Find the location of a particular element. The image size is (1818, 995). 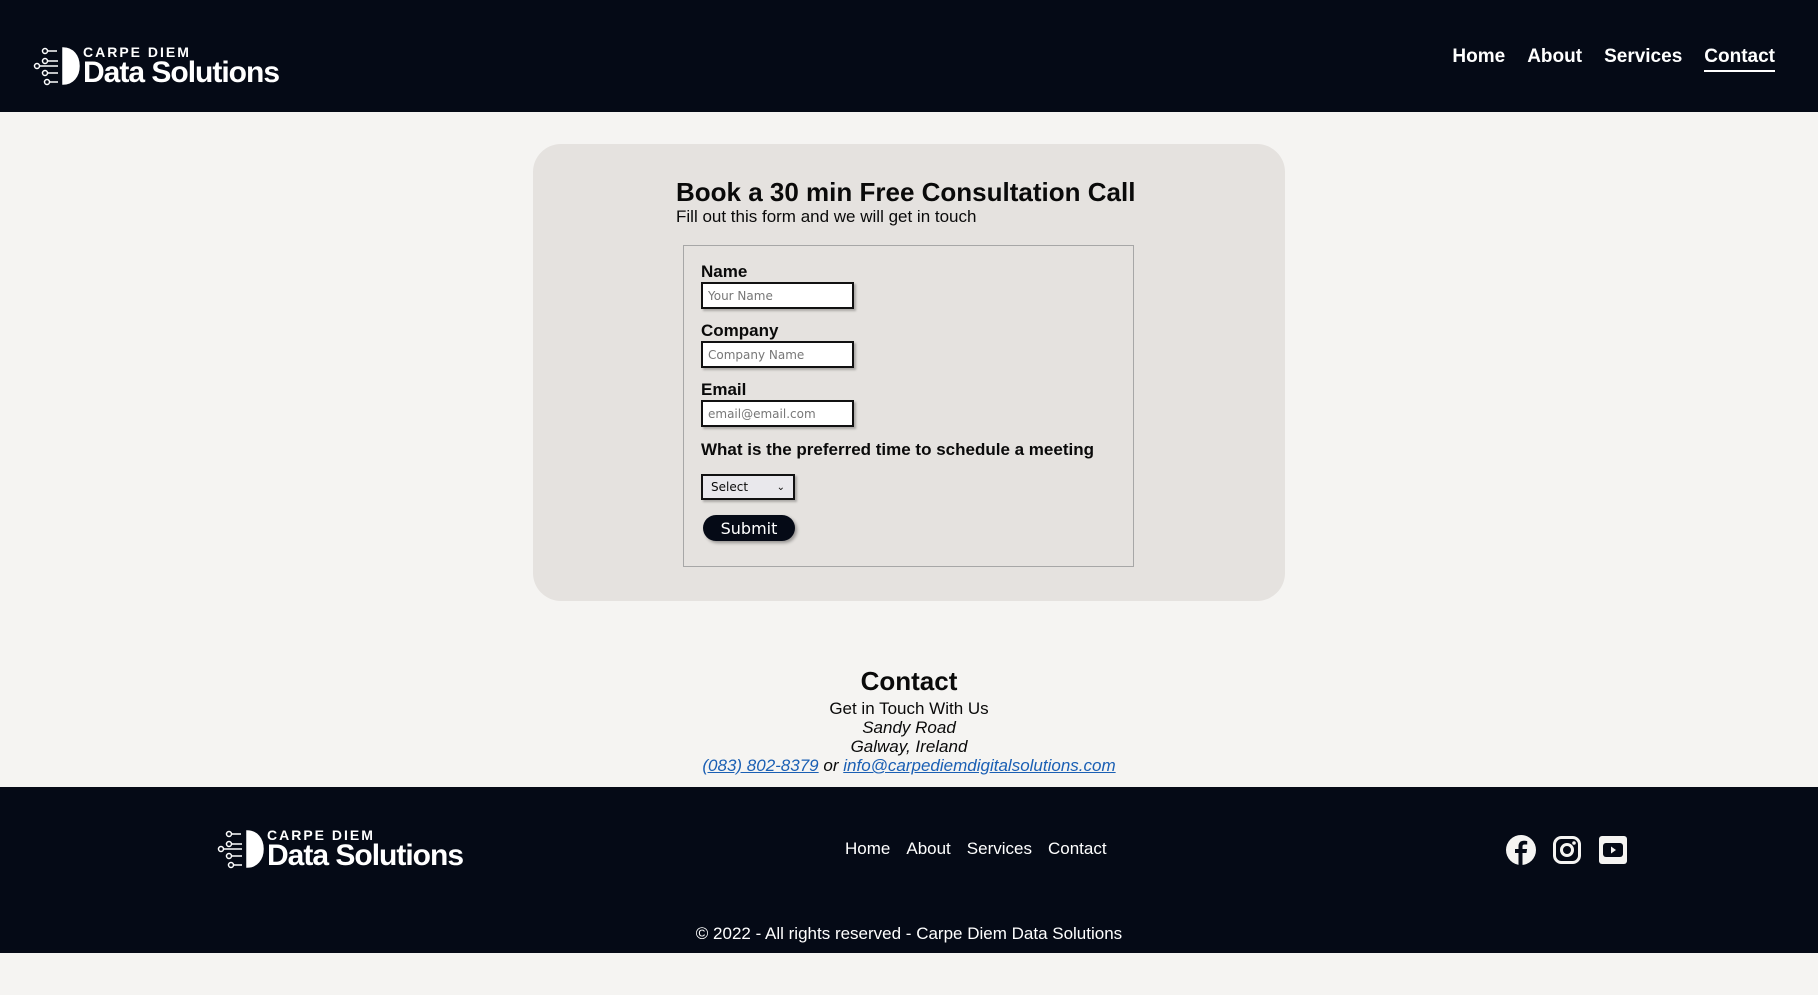

contact-tagline: Get in Touch With Us is located at coordinates (909, 708).